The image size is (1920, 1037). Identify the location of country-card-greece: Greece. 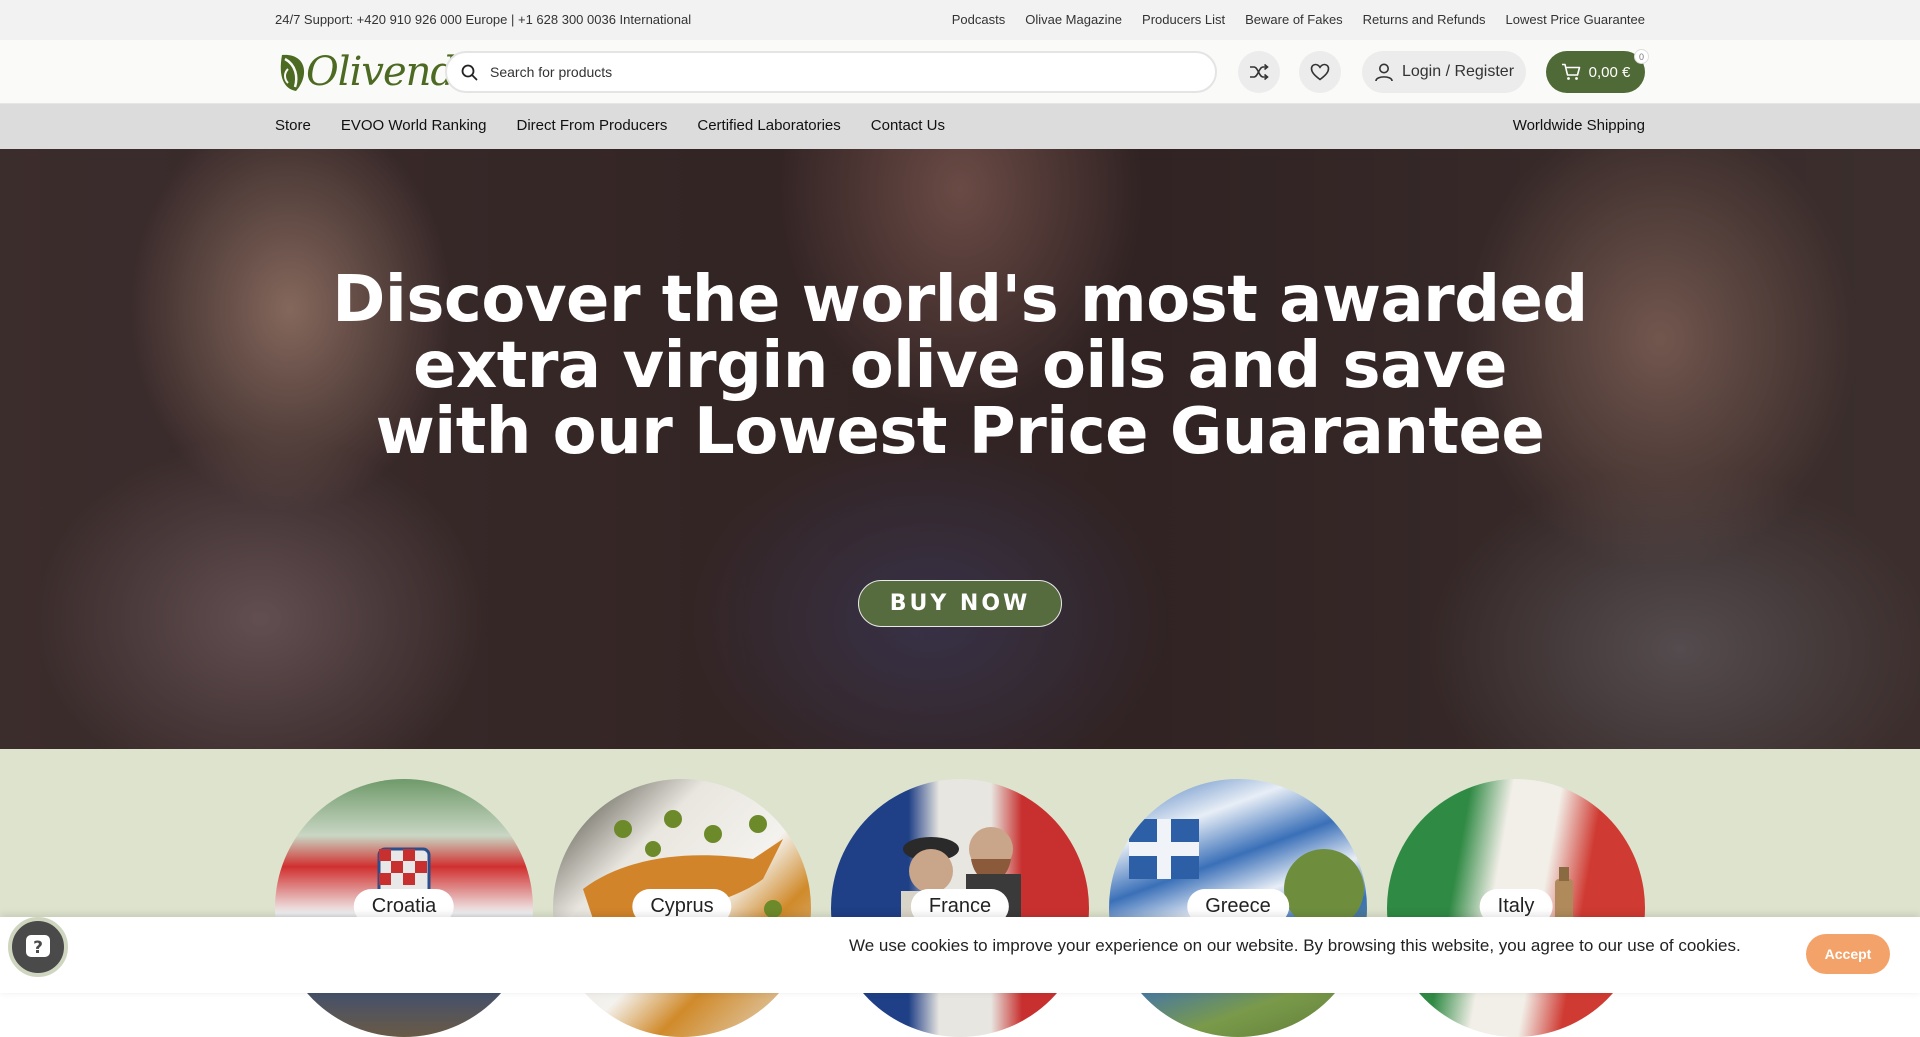
(1238, 908).